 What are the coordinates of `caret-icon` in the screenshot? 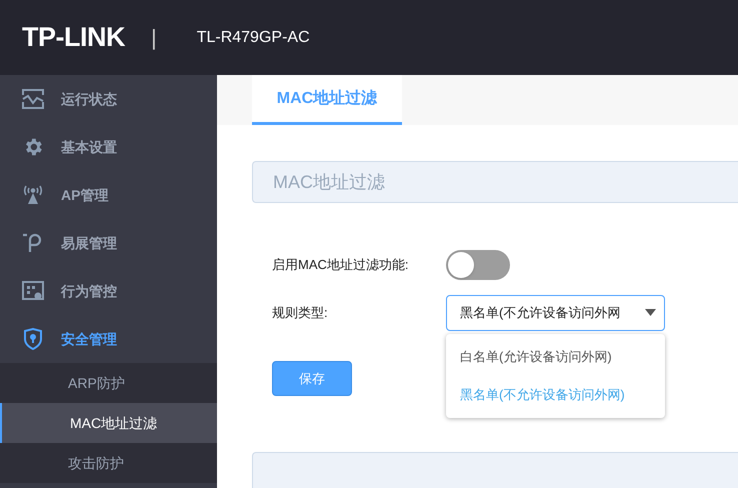 It's located at (650, 313).